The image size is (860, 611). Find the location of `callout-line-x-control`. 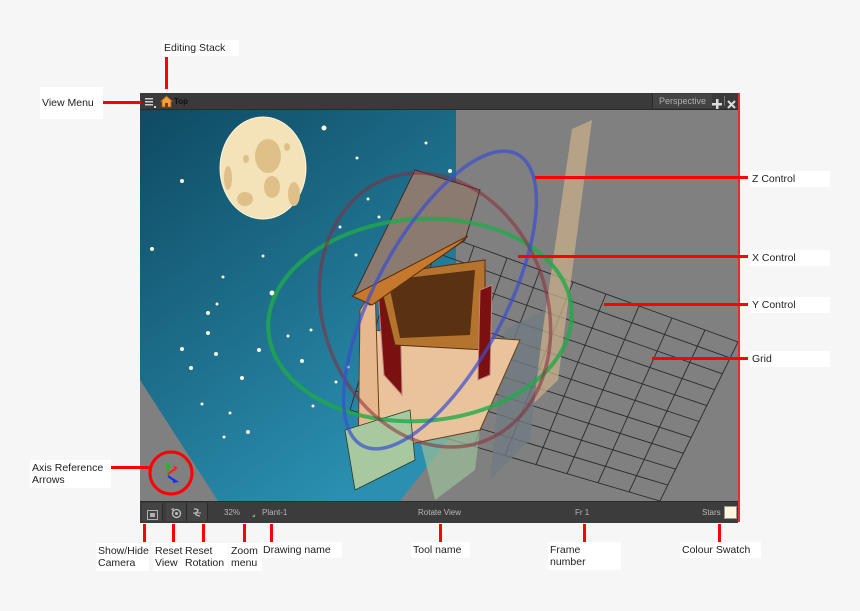

callout-line-x-control is located at coordinates (633, 256).